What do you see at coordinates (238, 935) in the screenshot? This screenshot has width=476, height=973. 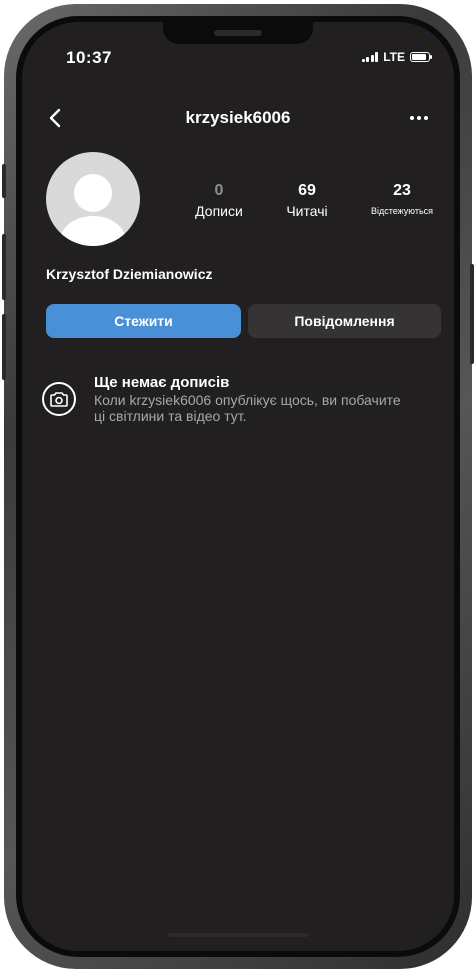 I see `home-indicator` at bounding box center [238, 935].